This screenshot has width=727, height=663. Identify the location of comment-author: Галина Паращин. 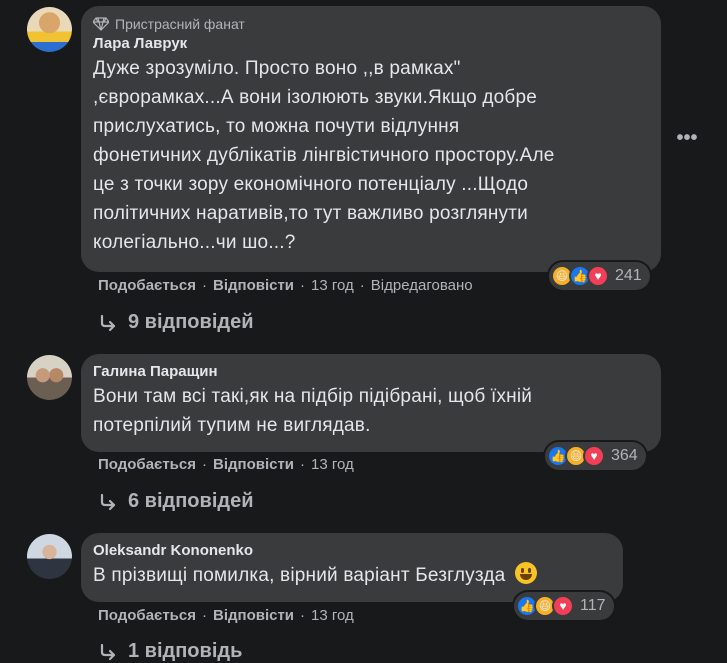
(371, 372).